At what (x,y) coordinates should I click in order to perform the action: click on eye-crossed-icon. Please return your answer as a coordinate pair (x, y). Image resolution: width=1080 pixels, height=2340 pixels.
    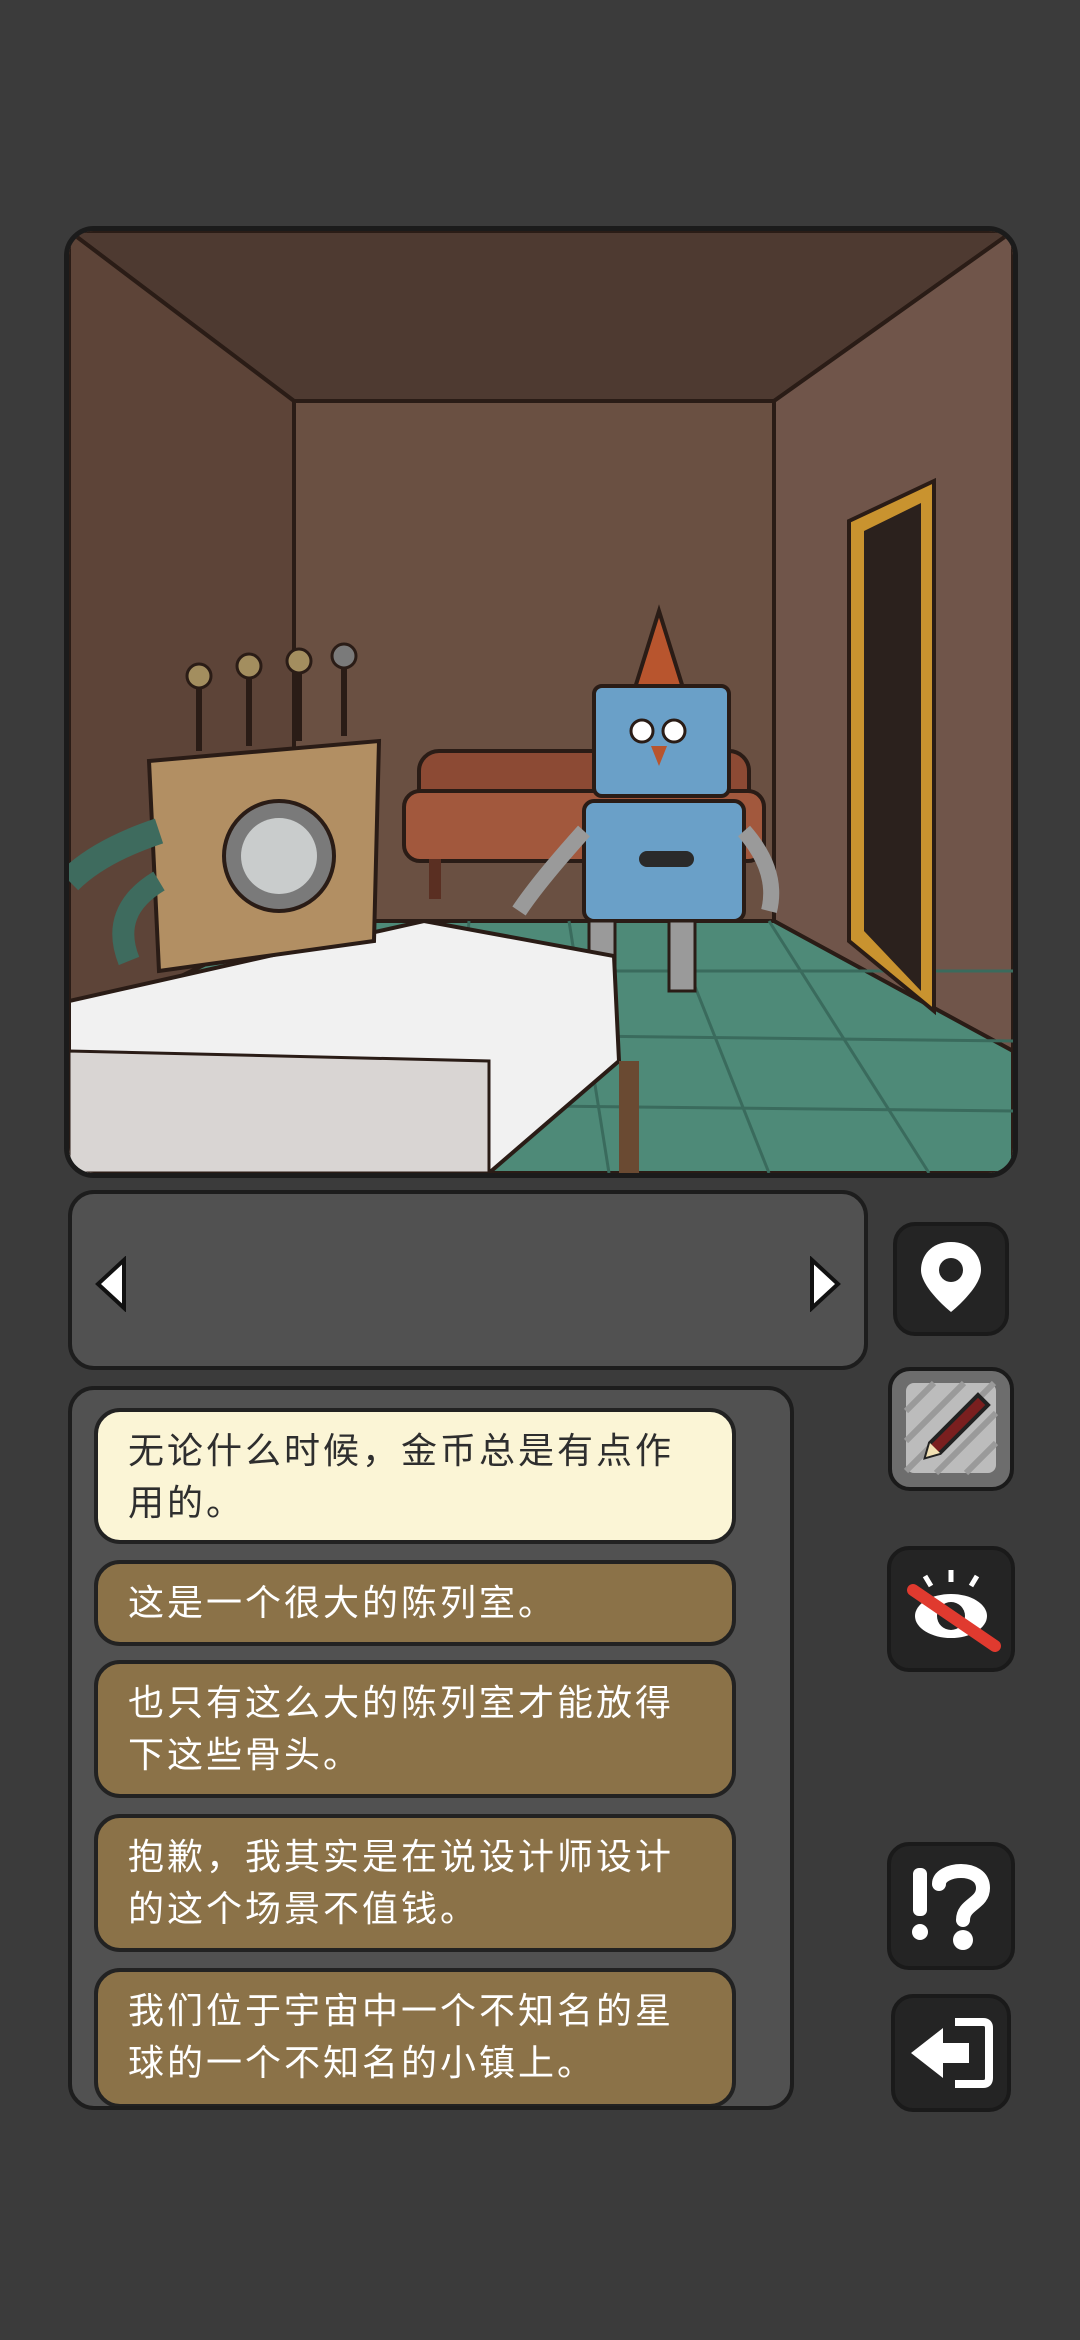
    Looking at the image, I should click on (954, 1611).